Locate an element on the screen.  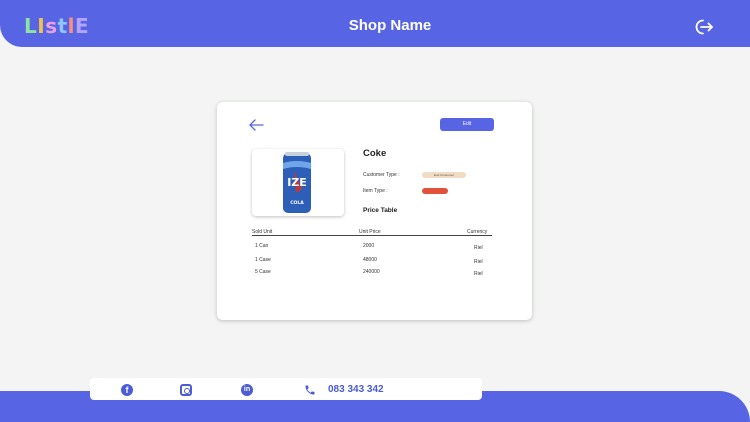
product-image: IZE COLA is located at coordinates (298, 182).